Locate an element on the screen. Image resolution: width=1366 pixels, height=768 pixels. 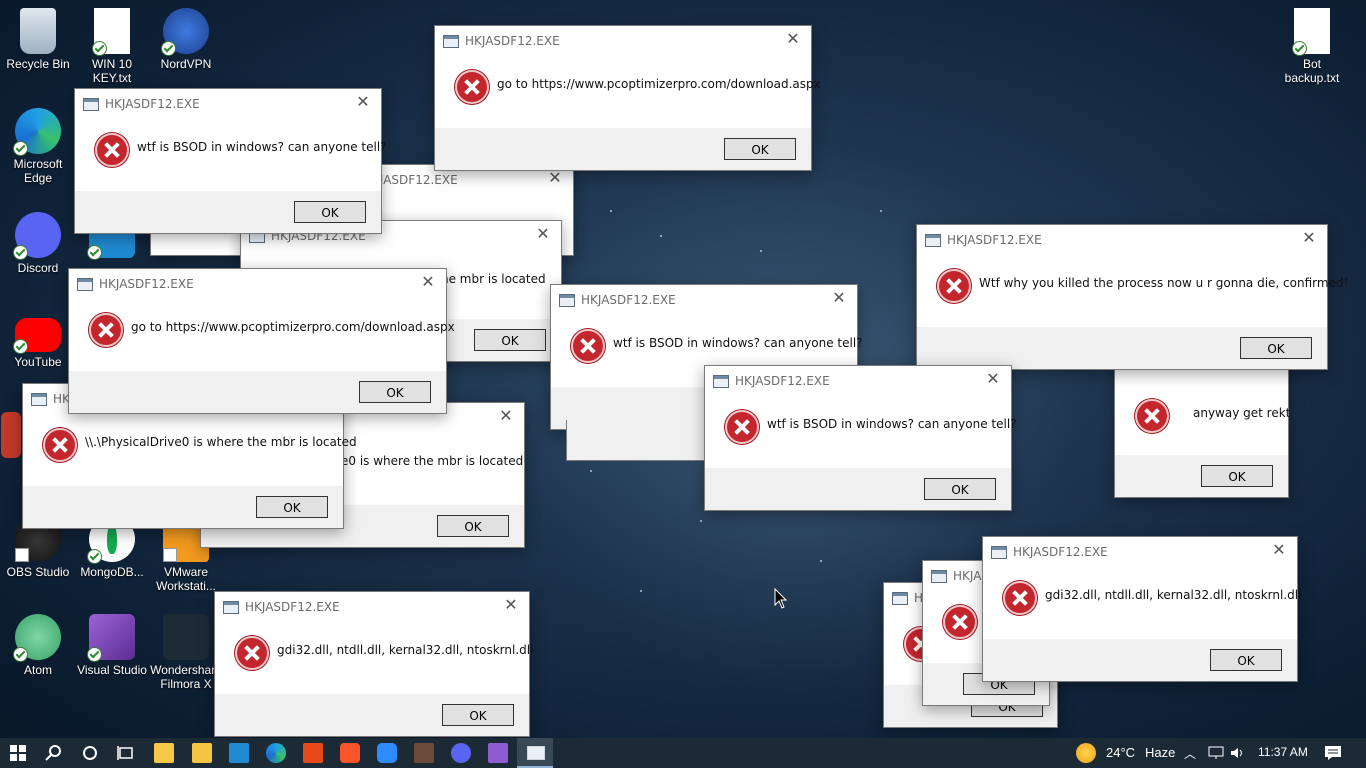
zoom-icon is located at coordinates (387, 753).